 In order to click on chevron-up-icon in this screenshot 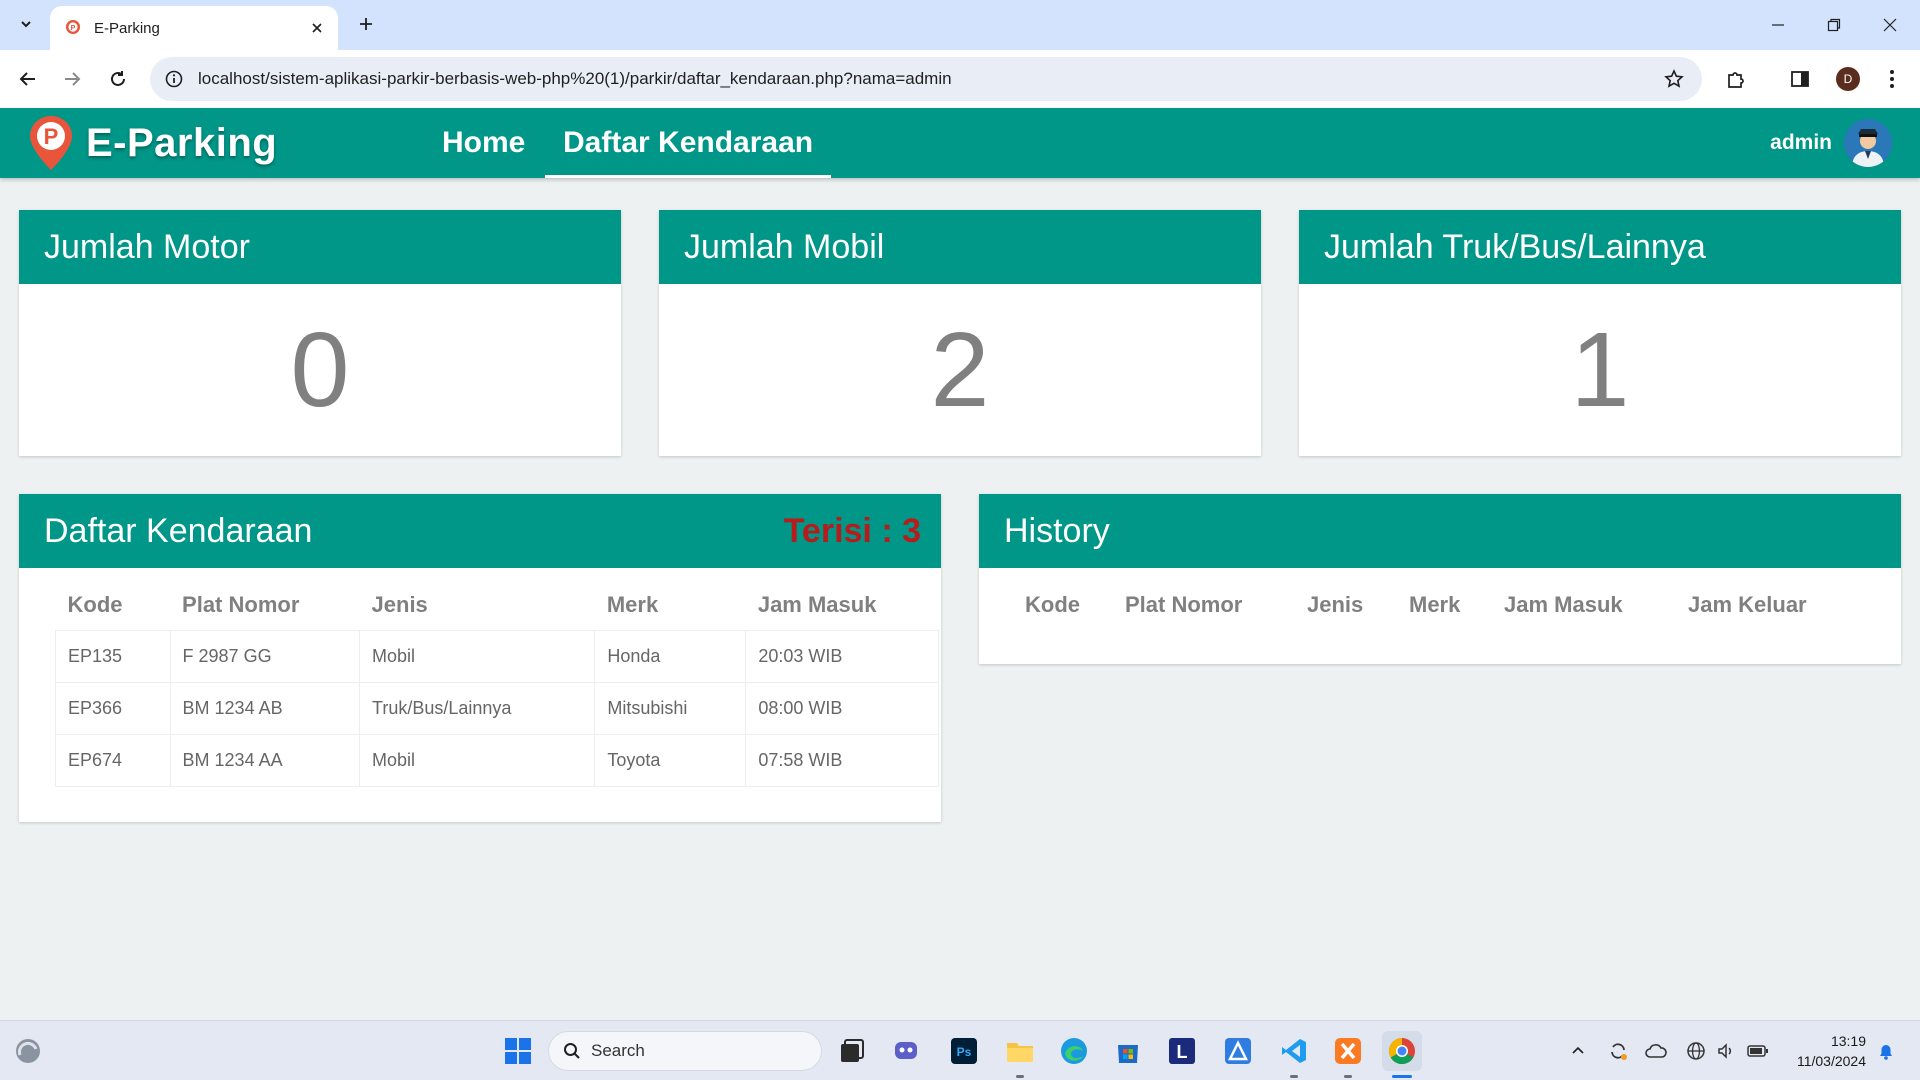, I will do `click(1578, 1050)`.